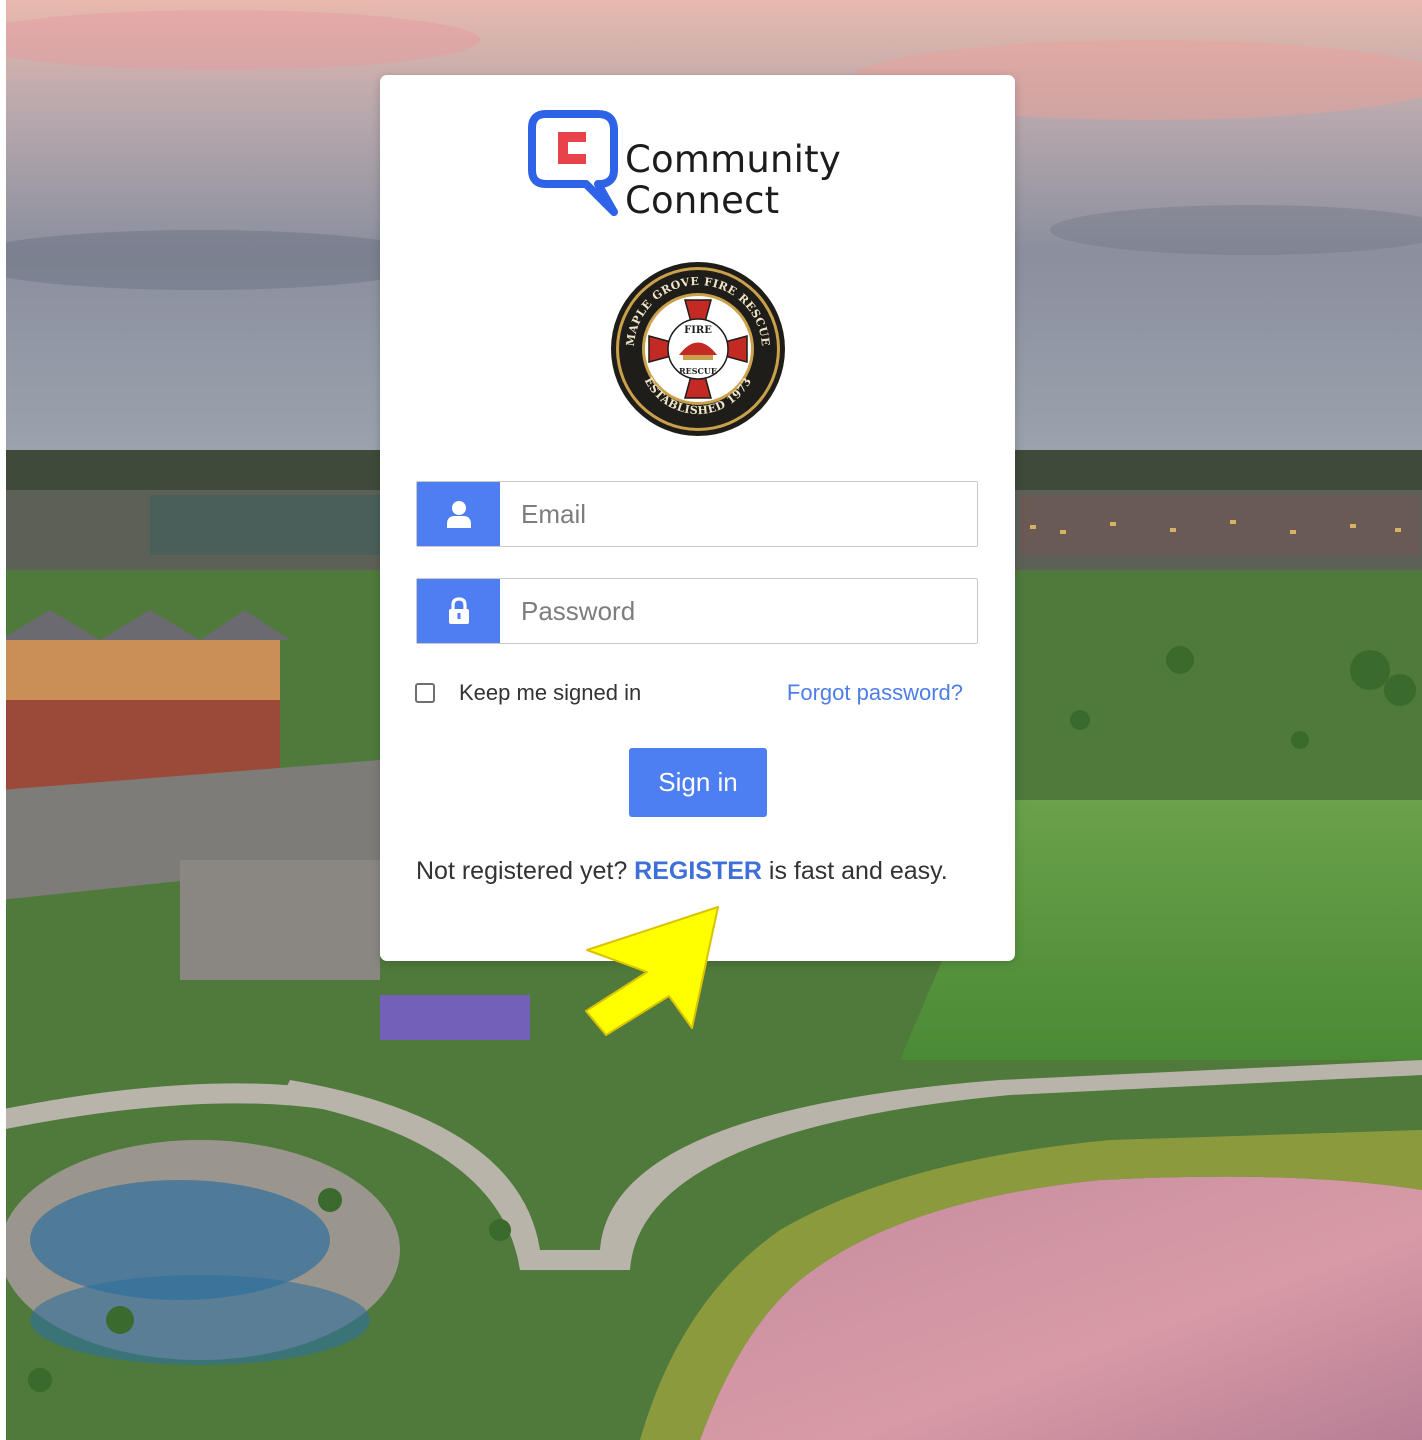  What do you see at coordinates (698, 871) in the screenshot?
I see `register-link: REGISTER` at bounding box center [698, 871].